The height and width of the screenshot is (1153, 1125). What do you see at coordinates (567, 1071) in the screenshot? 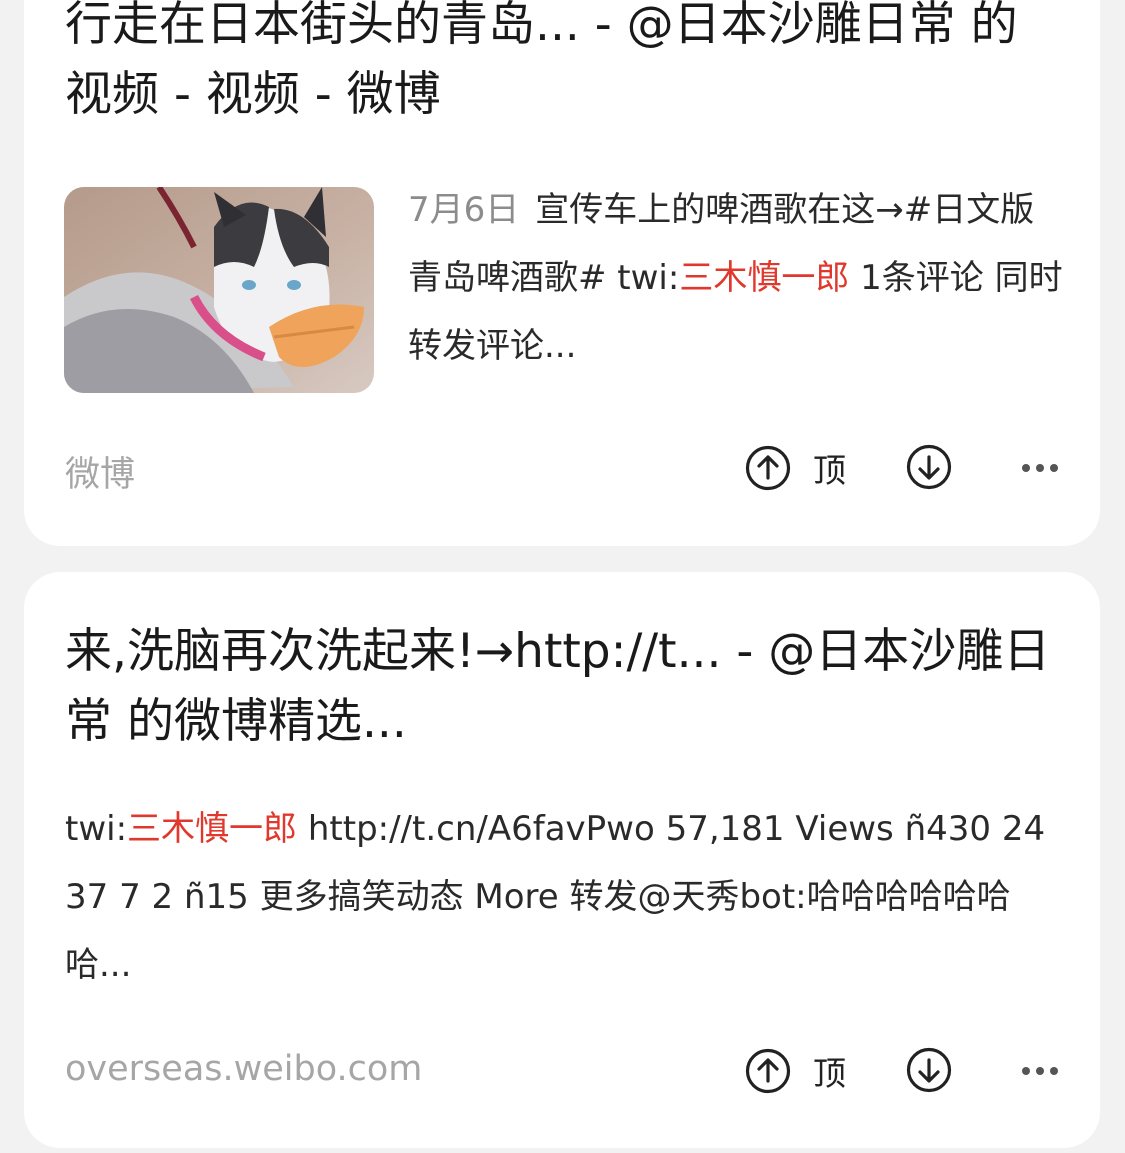
I see `result-footer: overseas.weibo.com 顶` at bounding box center [567, 1071].